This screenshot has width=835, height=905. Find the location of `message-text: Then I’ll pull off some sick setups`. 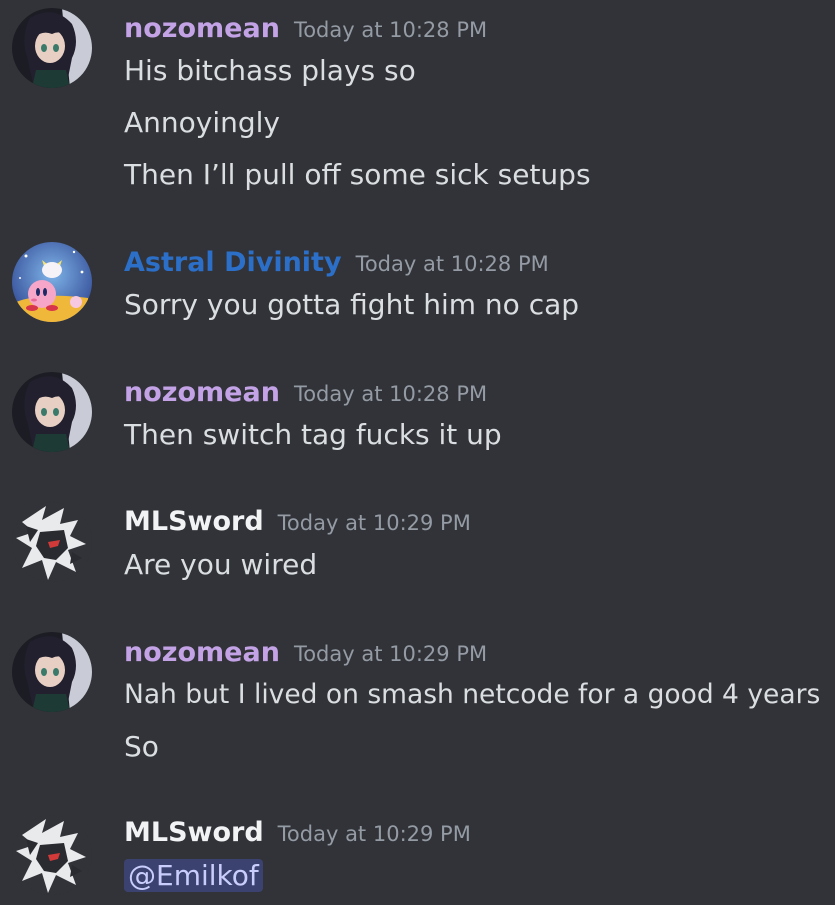

message-text: Then I’ll pull off some sick setups is located at coordinates (357, 174).